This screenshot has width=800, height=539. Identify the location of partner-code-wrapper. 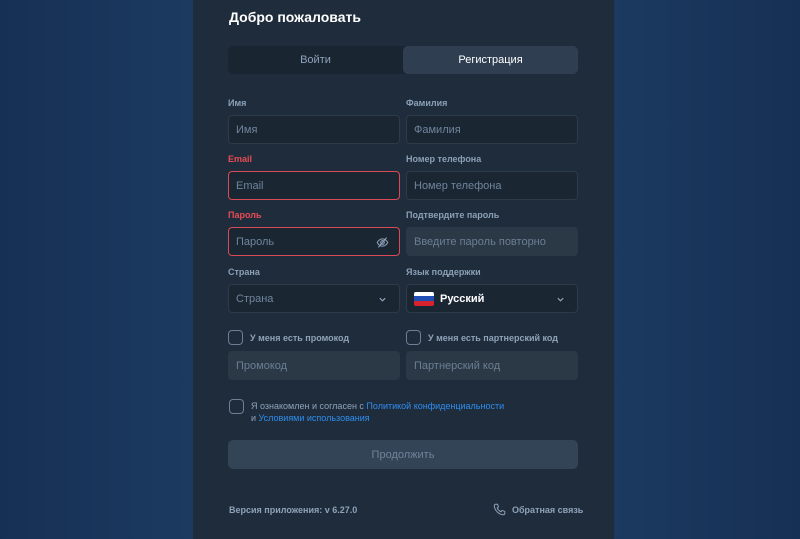
(492, 365).